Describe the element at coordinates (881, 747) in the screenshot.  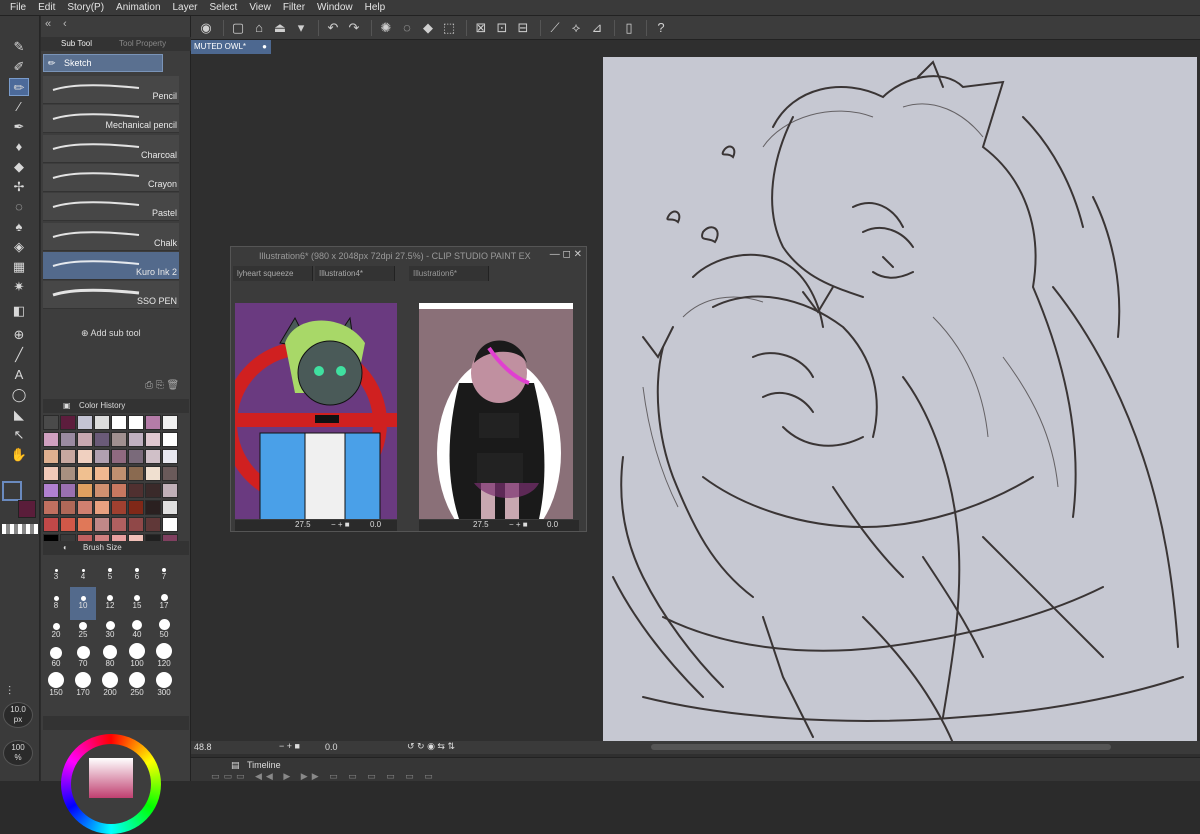
I see `horizontal-scrollbar` at that location.